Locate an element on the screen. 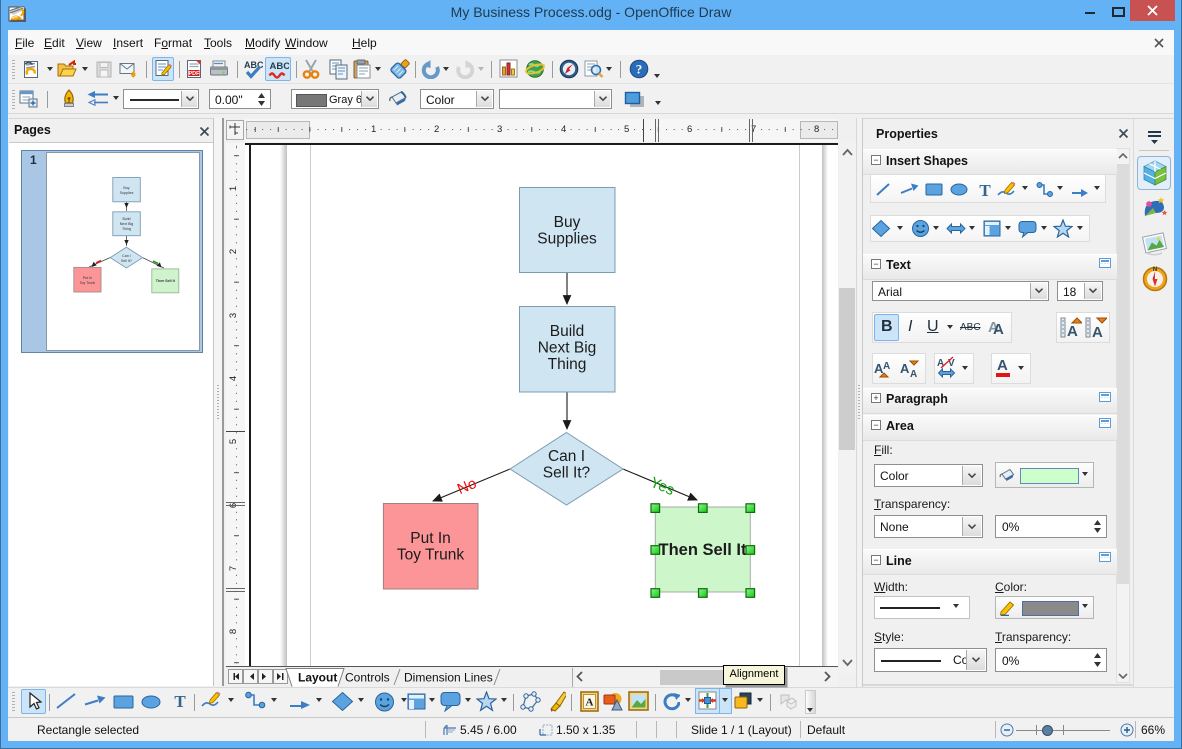  svg-text: Yes is located at coordinates (662, 486).